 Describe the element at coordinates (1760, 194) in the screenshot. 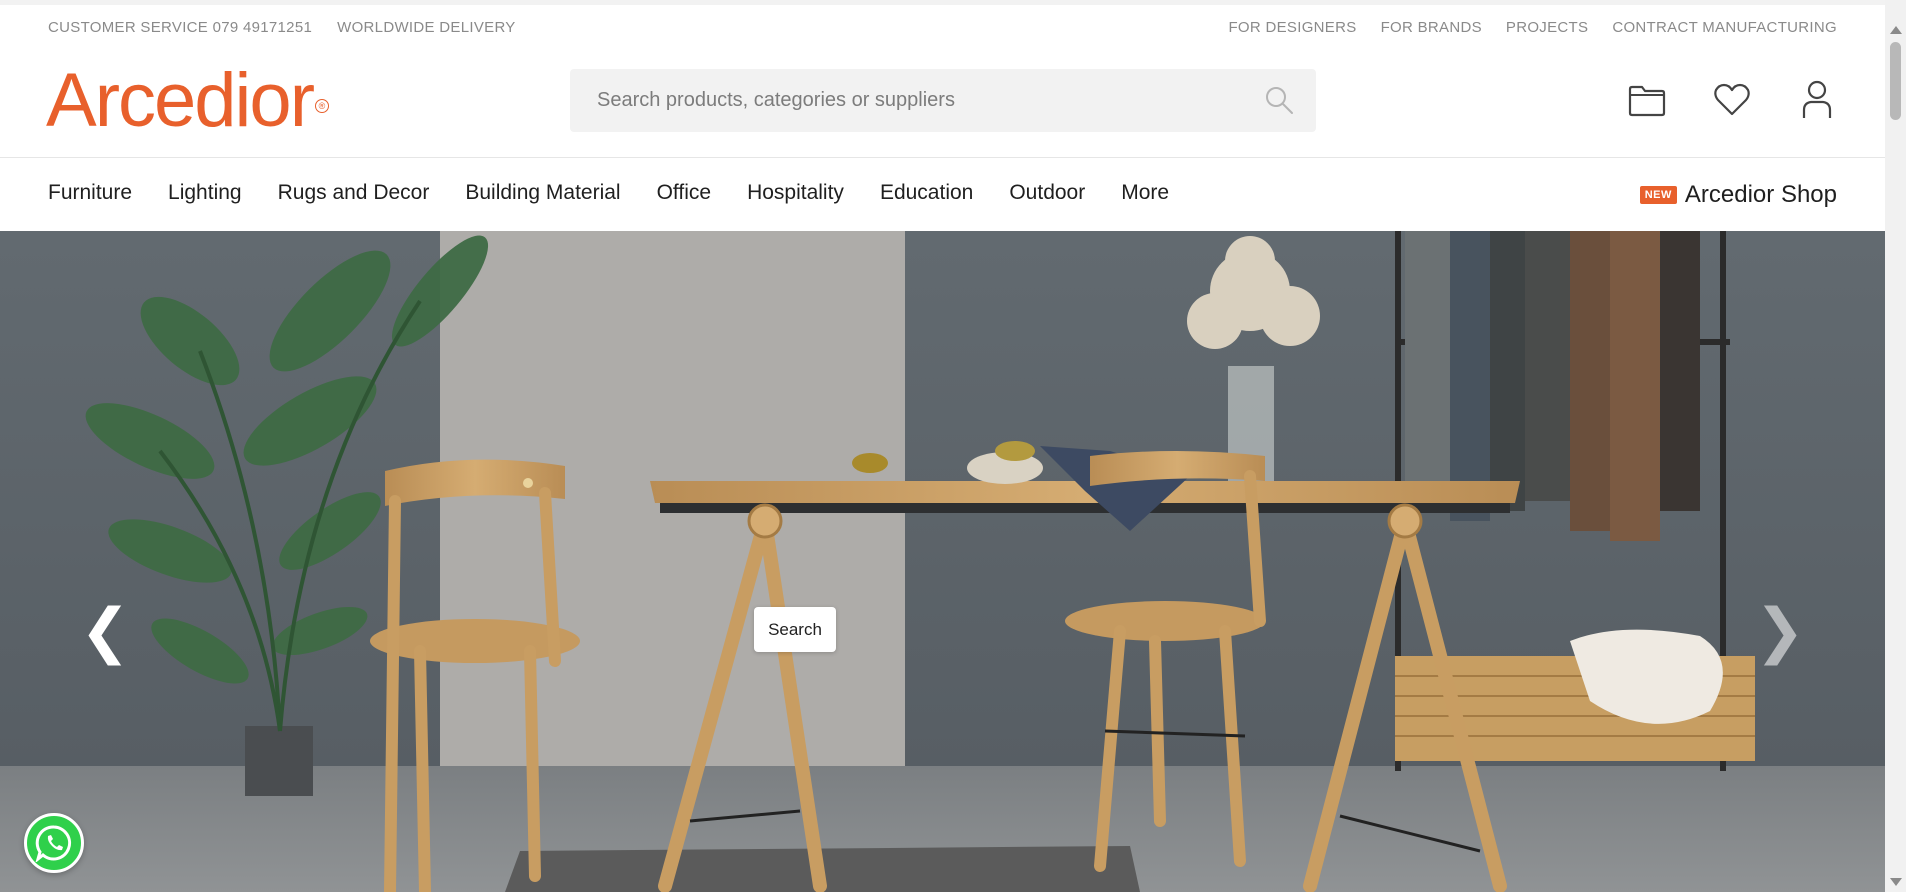

I see `shop-label: Arcedior Shop` at that location.